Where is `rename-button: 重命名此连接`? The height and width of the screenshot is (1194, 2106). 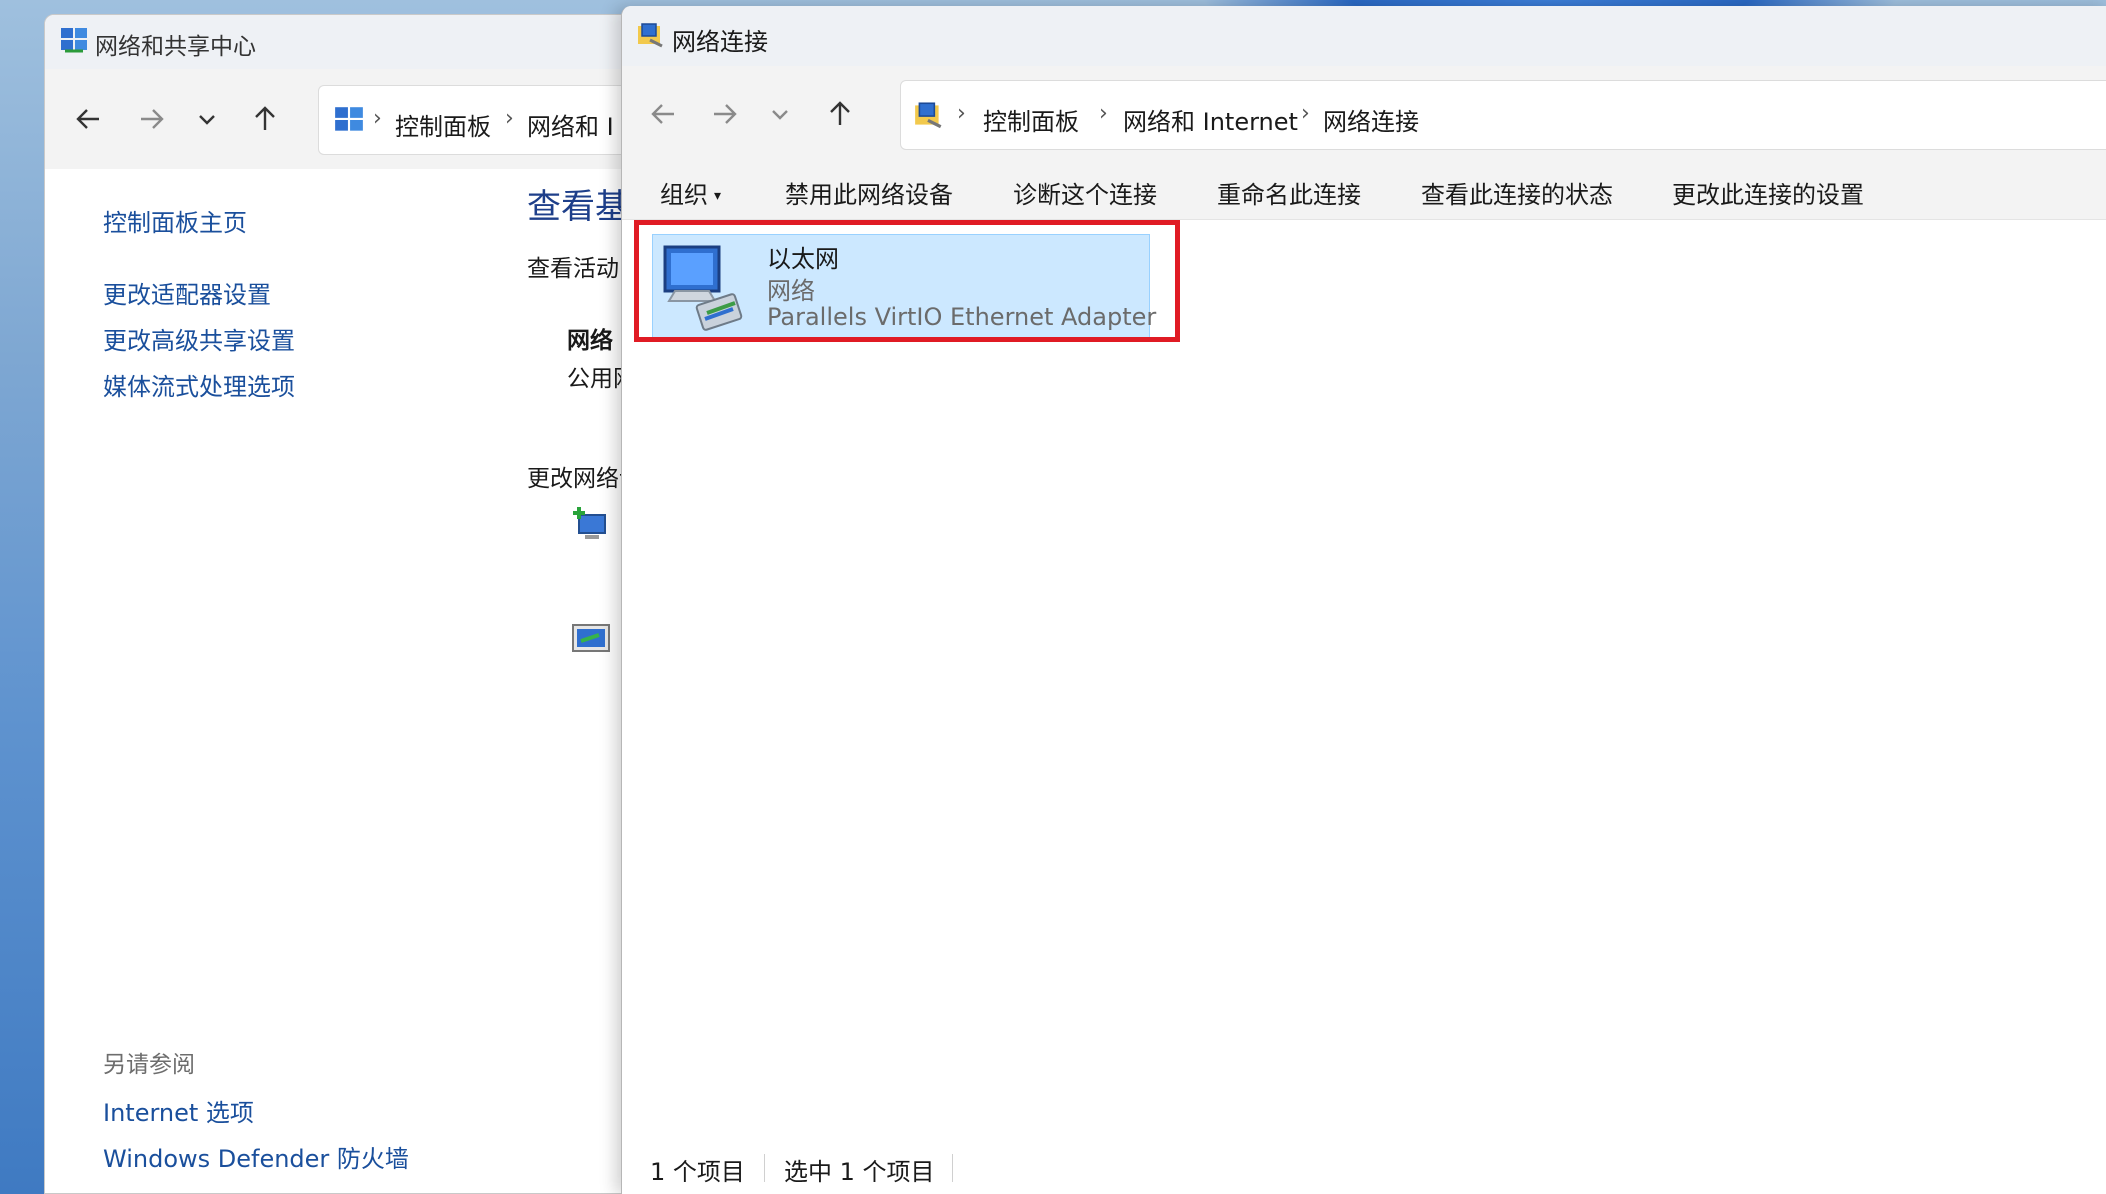 rename-button: 重命名此连接 is located at coordinates (1289, 192).